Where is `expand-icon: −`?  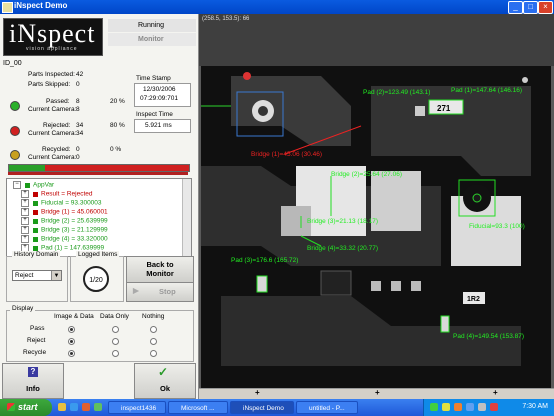 expand-icon: − is located at coordinates (17, 185).